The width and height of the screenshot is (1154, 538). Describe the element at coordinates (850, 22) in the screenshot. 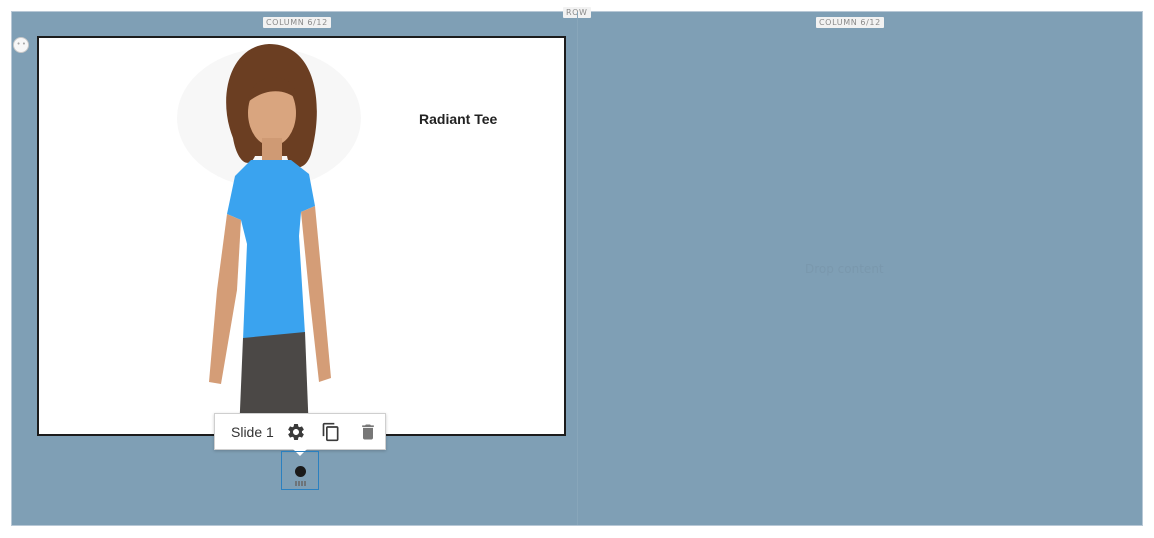

I see `column-2-label: COLUMN 6/12` at that location.